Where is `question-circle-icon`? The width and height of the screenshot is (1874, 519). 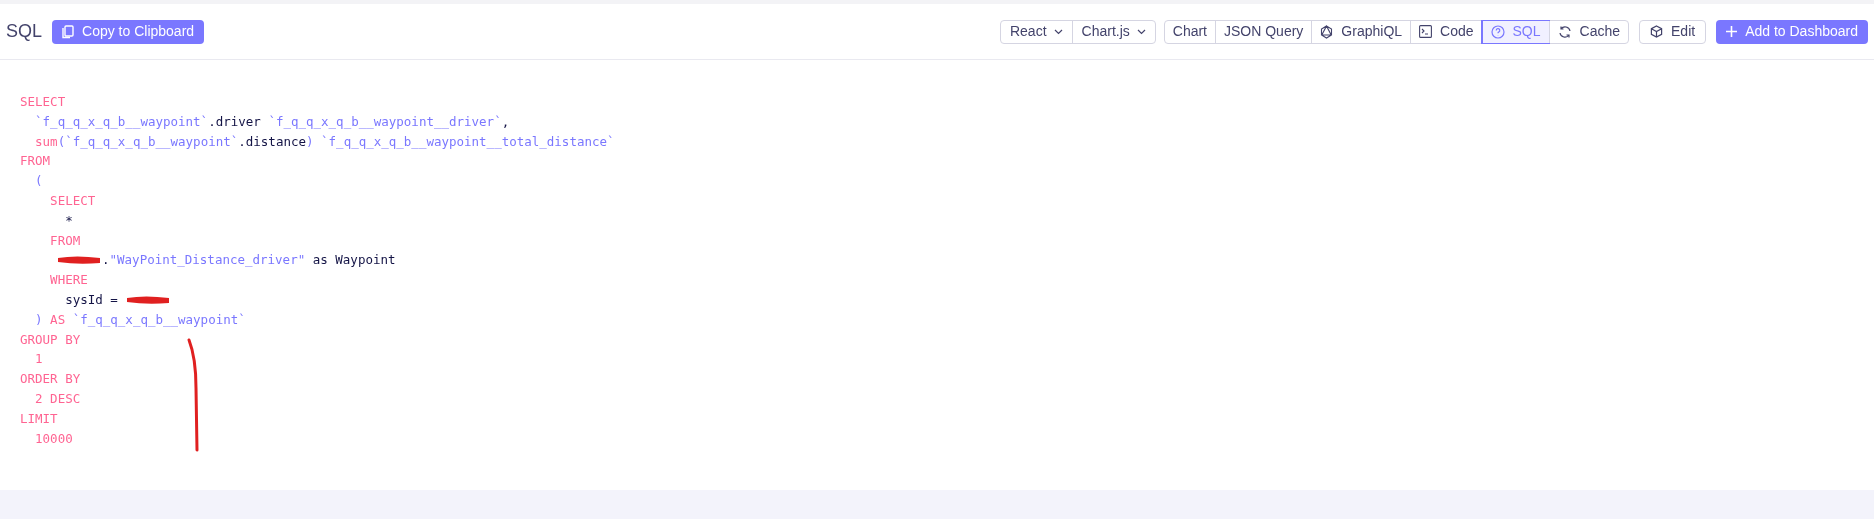
question-circle-icon is located at coordinates (1497, 31).